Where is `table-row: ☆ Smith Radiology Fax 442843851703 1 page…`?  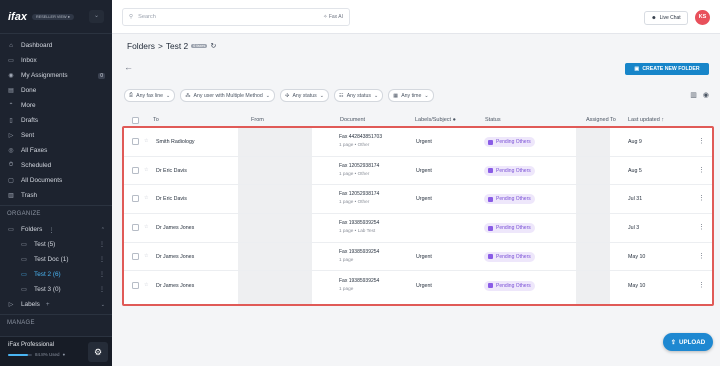 table-row: ☆ Smith Radiology Fax 442843851703 1 page… is located at coordinates (418, 142).